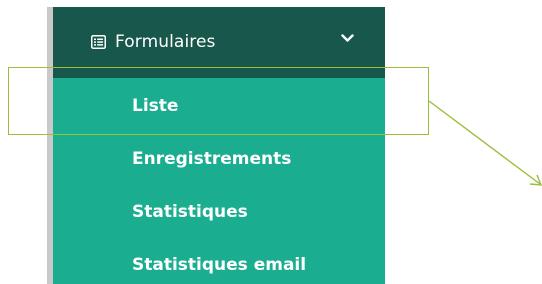 The height and width of the screenshot is (284, 542). Describe the element at coordinates (347, 38) in the screenshot. I see `chevron-down-icon` at that location.